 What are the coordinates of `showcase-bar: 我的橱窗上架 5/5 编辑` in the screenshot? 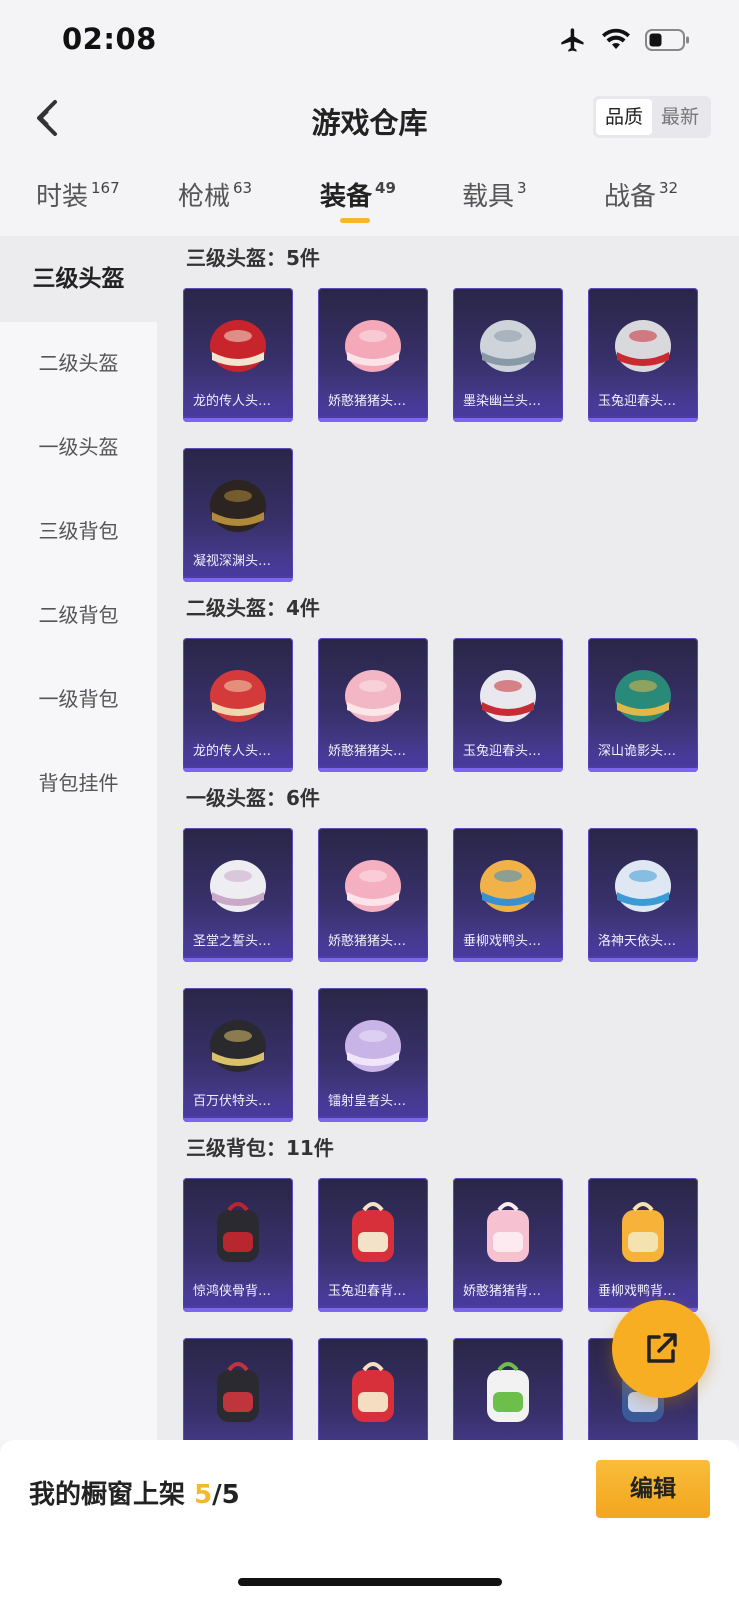 It's located at (369, 1520).